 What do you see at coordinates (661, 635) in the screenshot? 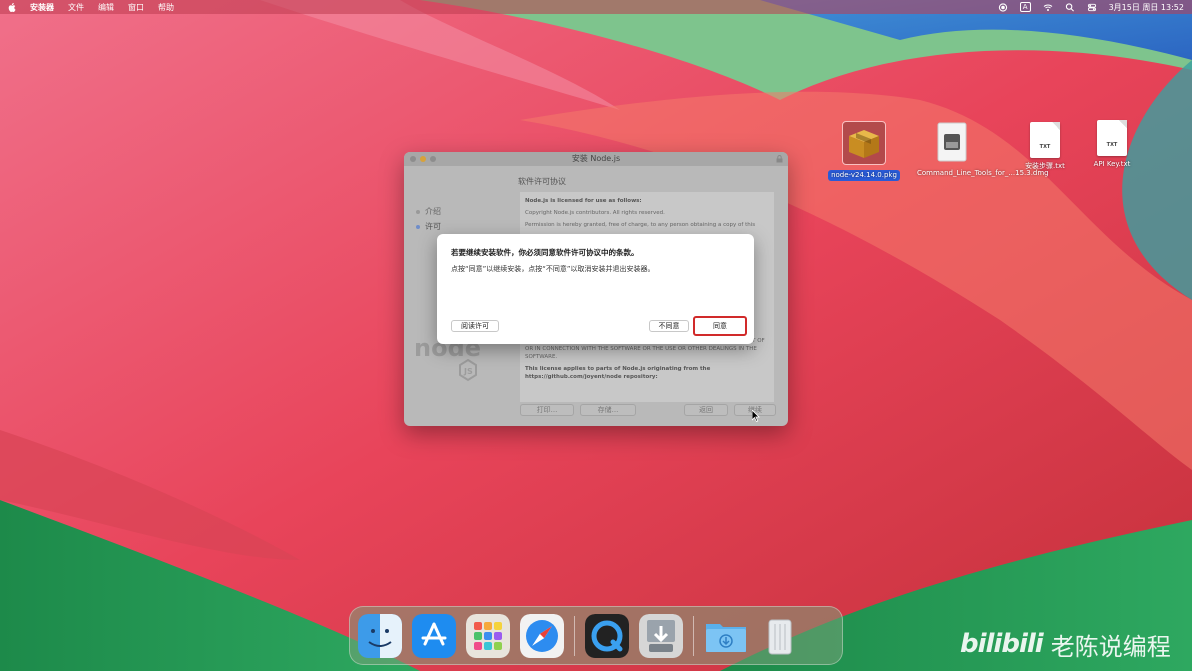
I see `installer-icon` at bounding box center [661, 635].